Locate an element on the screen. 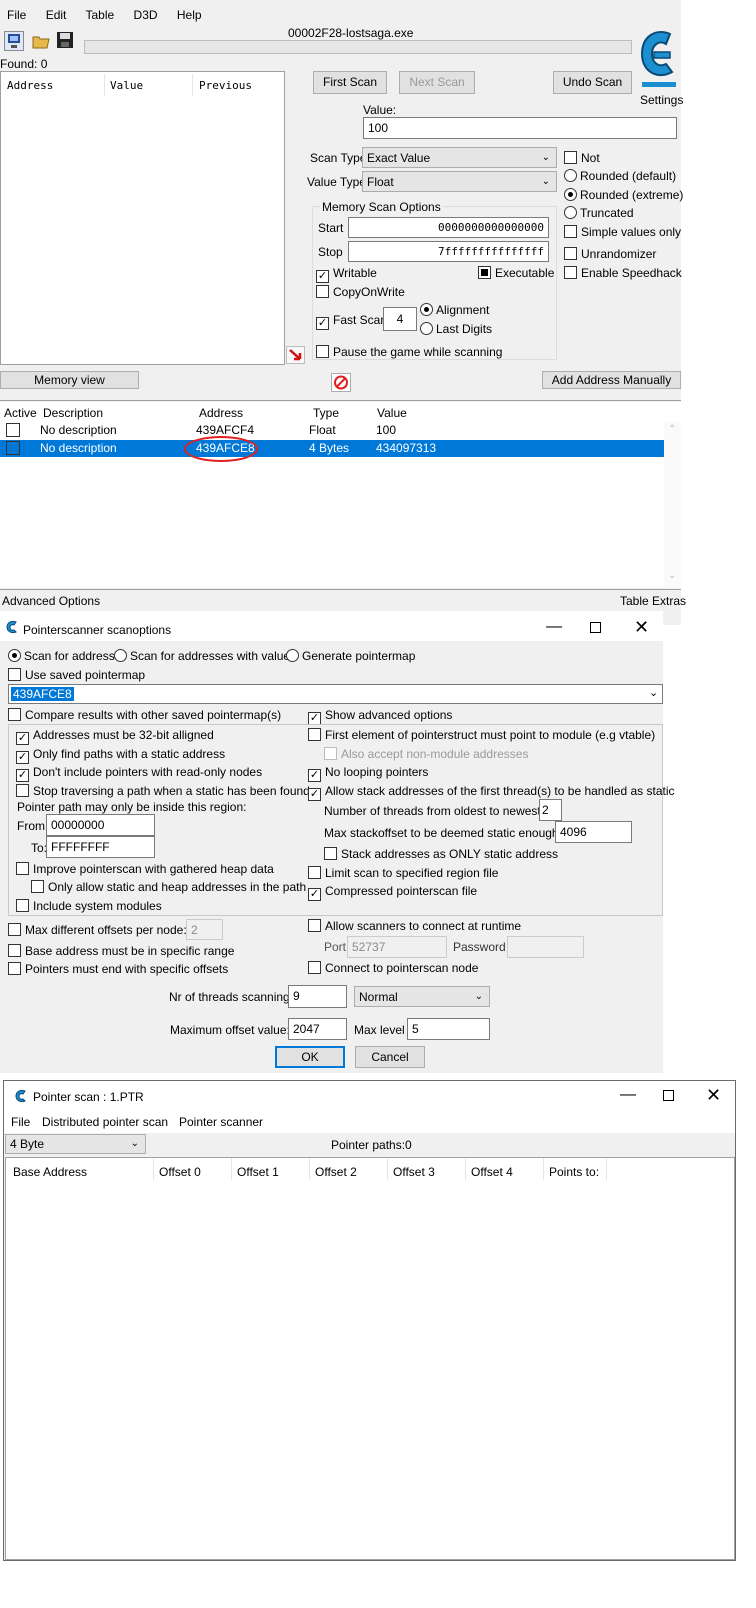 The image size is (756, 1608). add-to-list-arrow-icon is located at coordinates (295, 355).